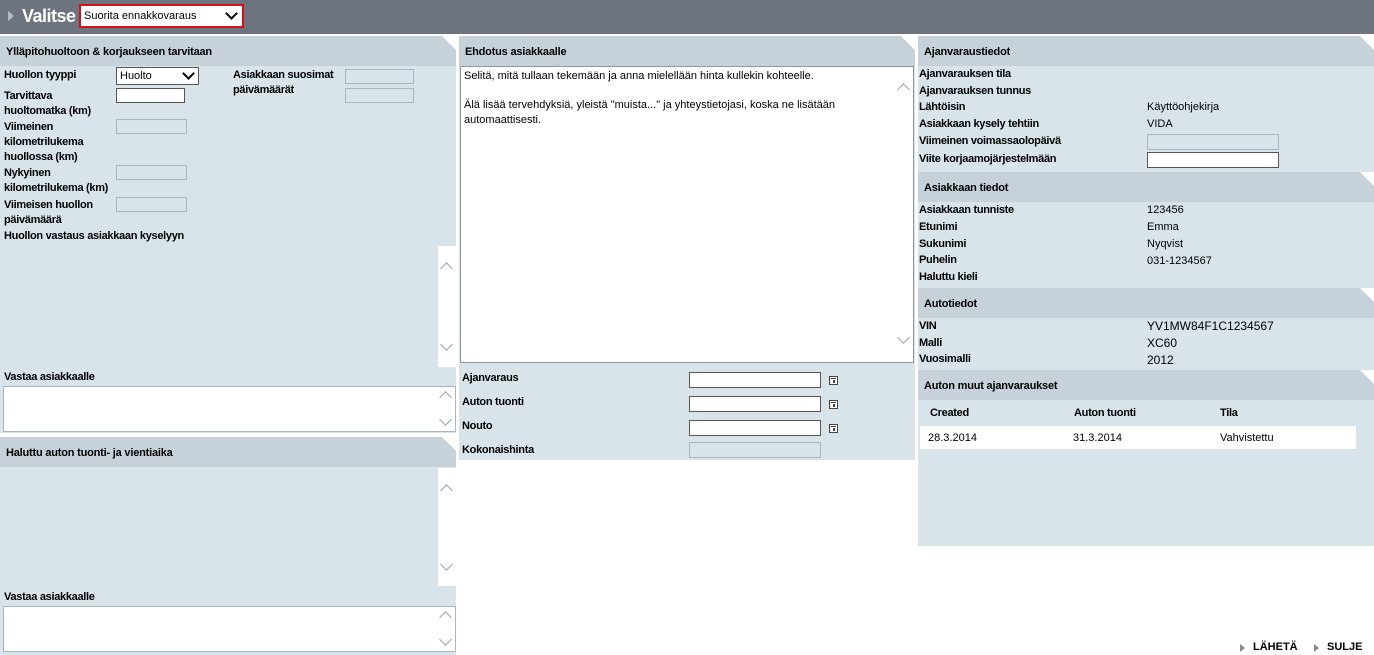 This screenshot has height=655, width=1374. What do you see at coordinates (94, 236) in the screenshot?
I see `response-label: Huollon vastaus asiakkaan kyselyyn` at bounding box center [94, 236].